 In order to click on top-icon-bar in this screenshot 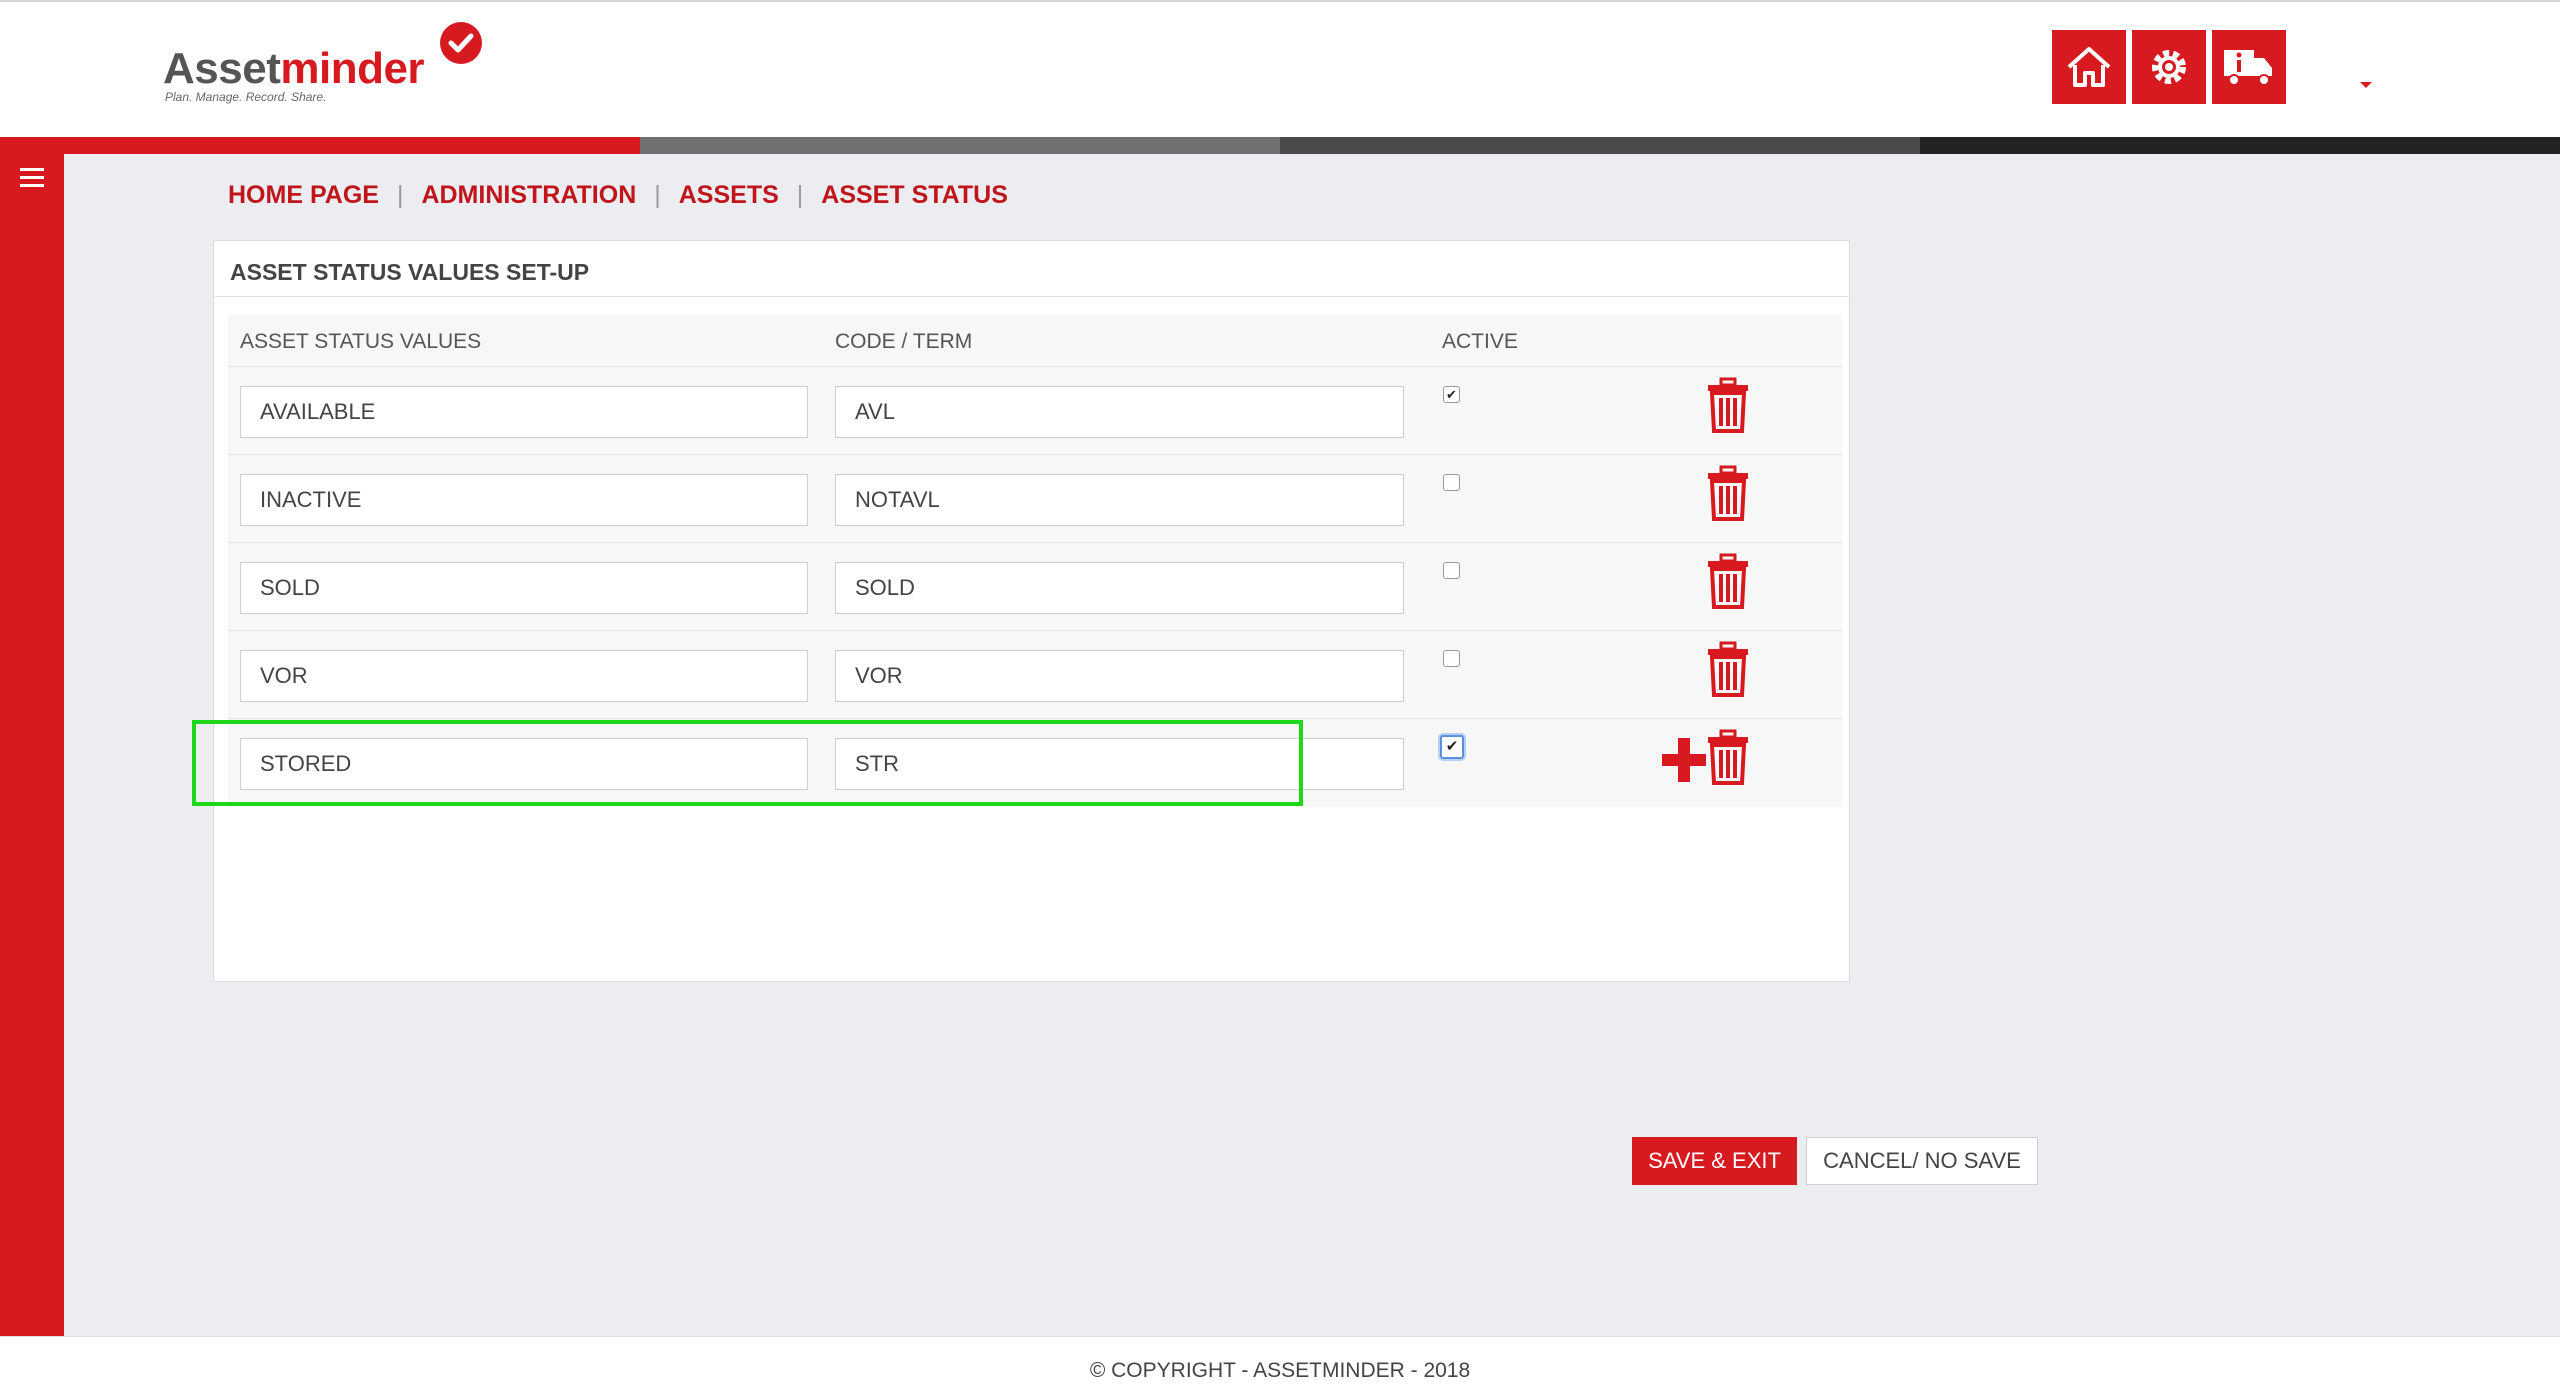, I will do `click(2169, 67)`.